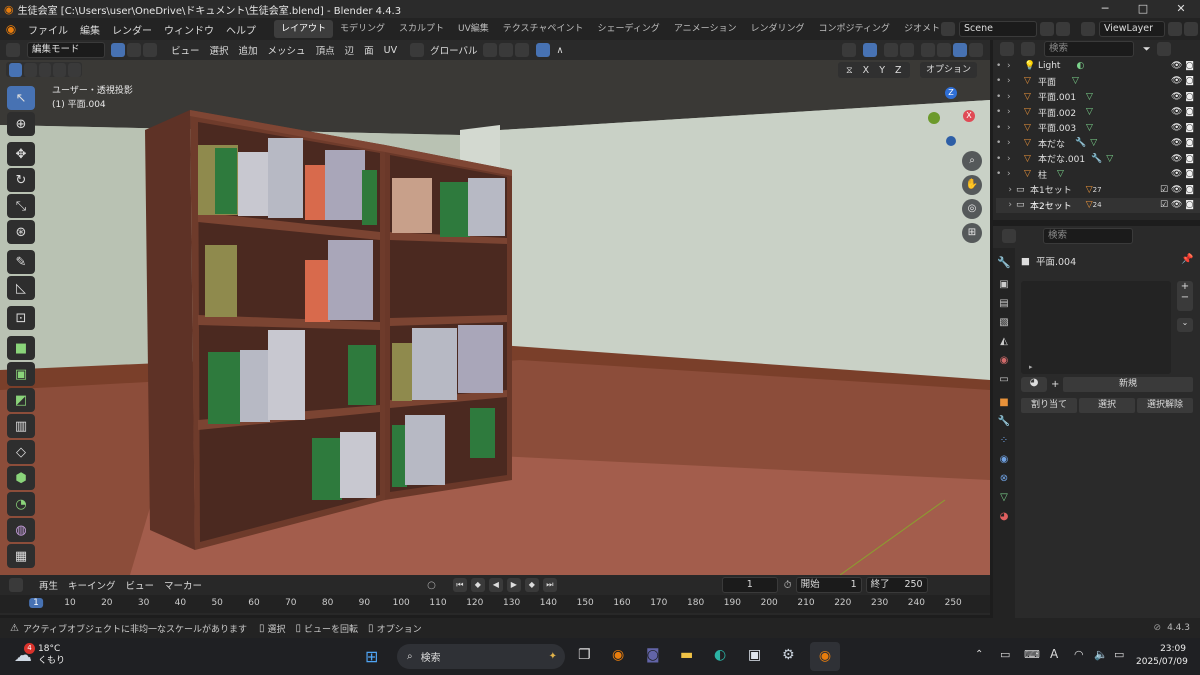 Image resolution: width=1200 pixels, height=675 pixels. Describe the element at coordinates (998, 29) in the screenshot. I see `scene-field: Scene` at that location.